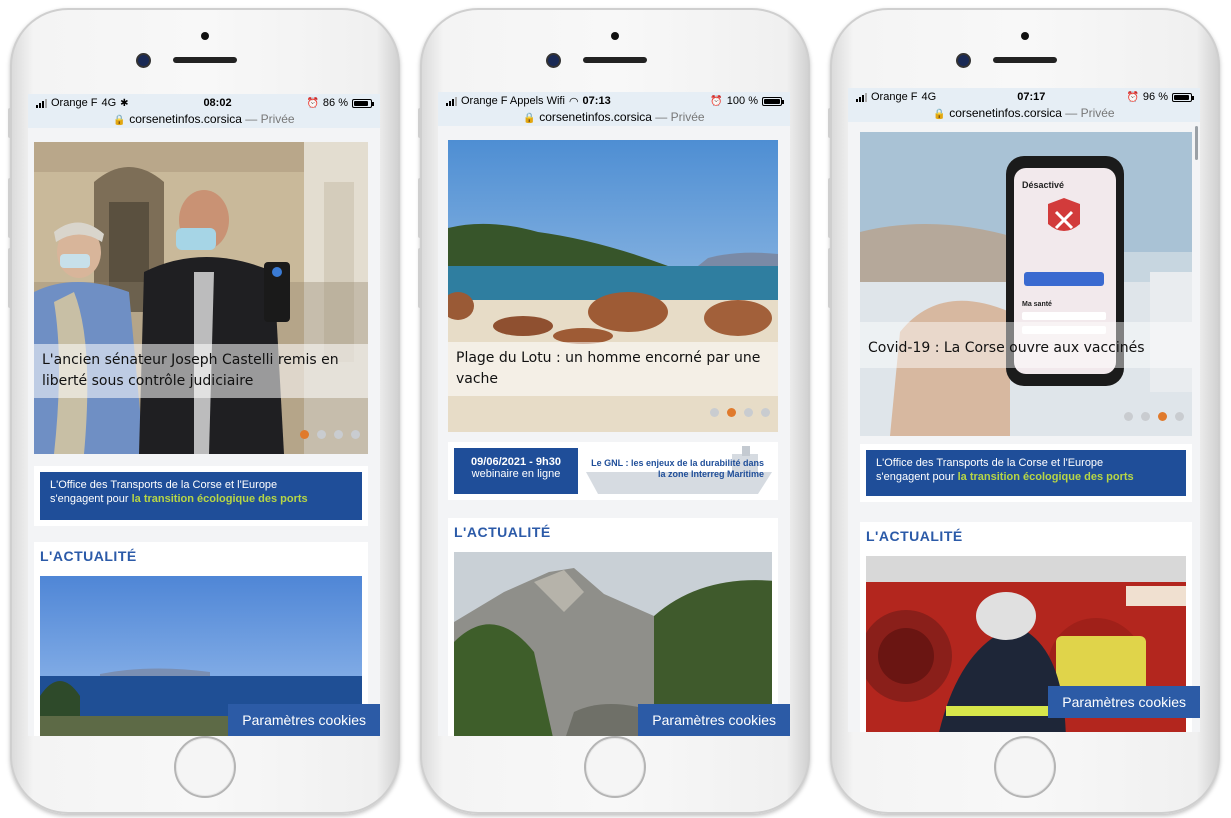 Image resolution: width=1231 pixels, height=818 pixels. What do you see at coordinates (1132, 97) in the screenshot?
I see `alarm-icon: ⏰` at bounding box center [1132, 97].